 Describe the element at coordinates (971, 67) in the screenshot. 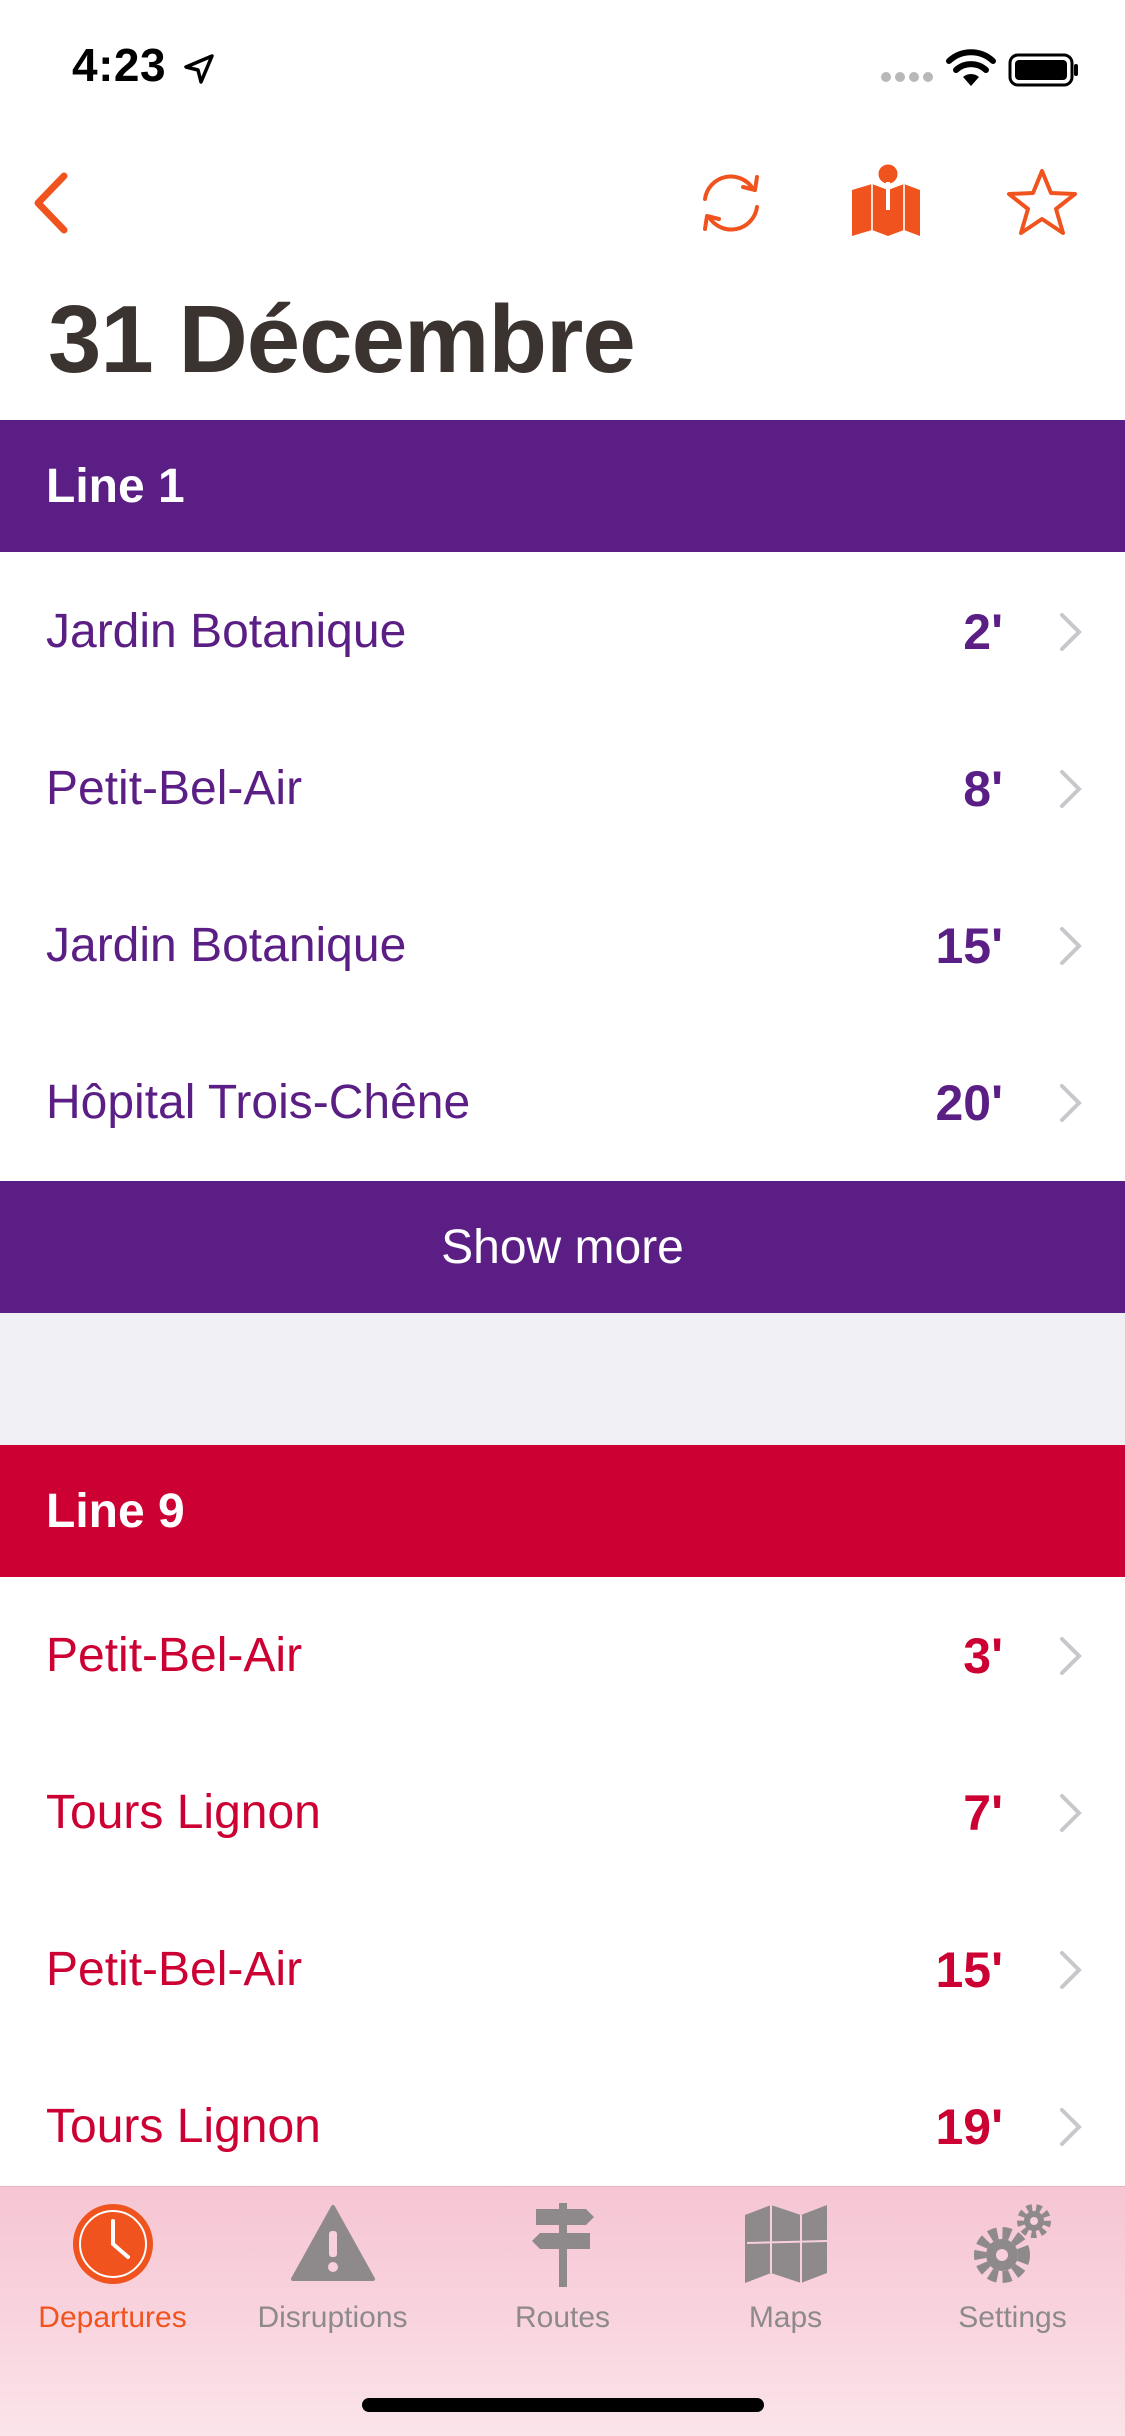

I see `wifi-icon` at that location.